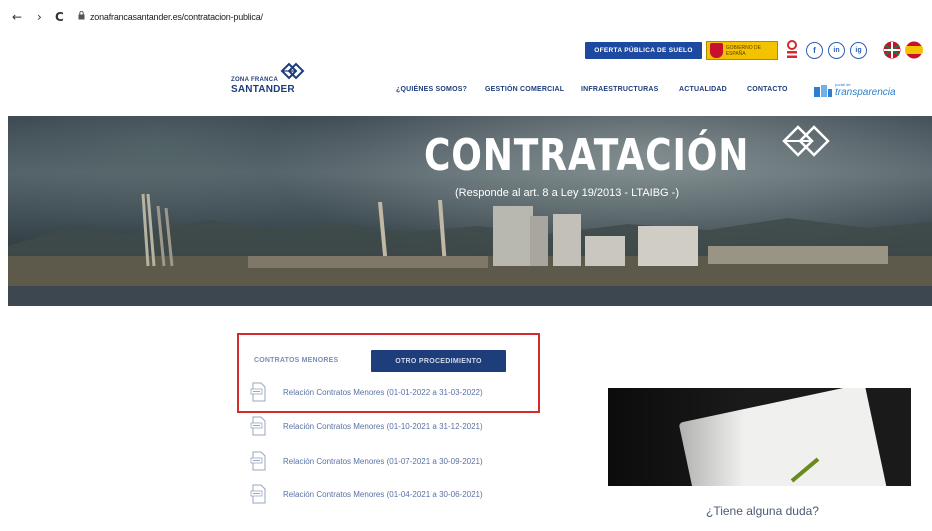  What do you see at coordinates (263, 89) in the screenshot?
I see `logo-big-text: SANTANDER` at bounding box center [263, 89].